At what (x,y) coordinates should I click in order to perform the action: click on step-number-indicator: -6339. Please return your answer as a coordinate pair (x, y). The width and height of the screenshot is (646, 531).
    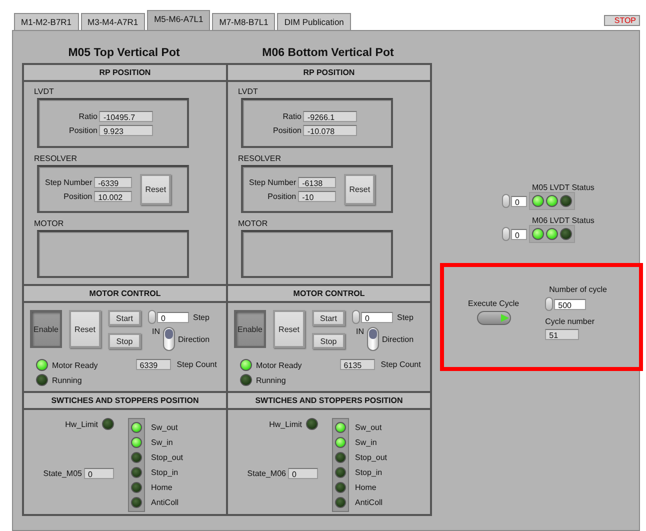
    Looking at the image, I should click on (113, 182).